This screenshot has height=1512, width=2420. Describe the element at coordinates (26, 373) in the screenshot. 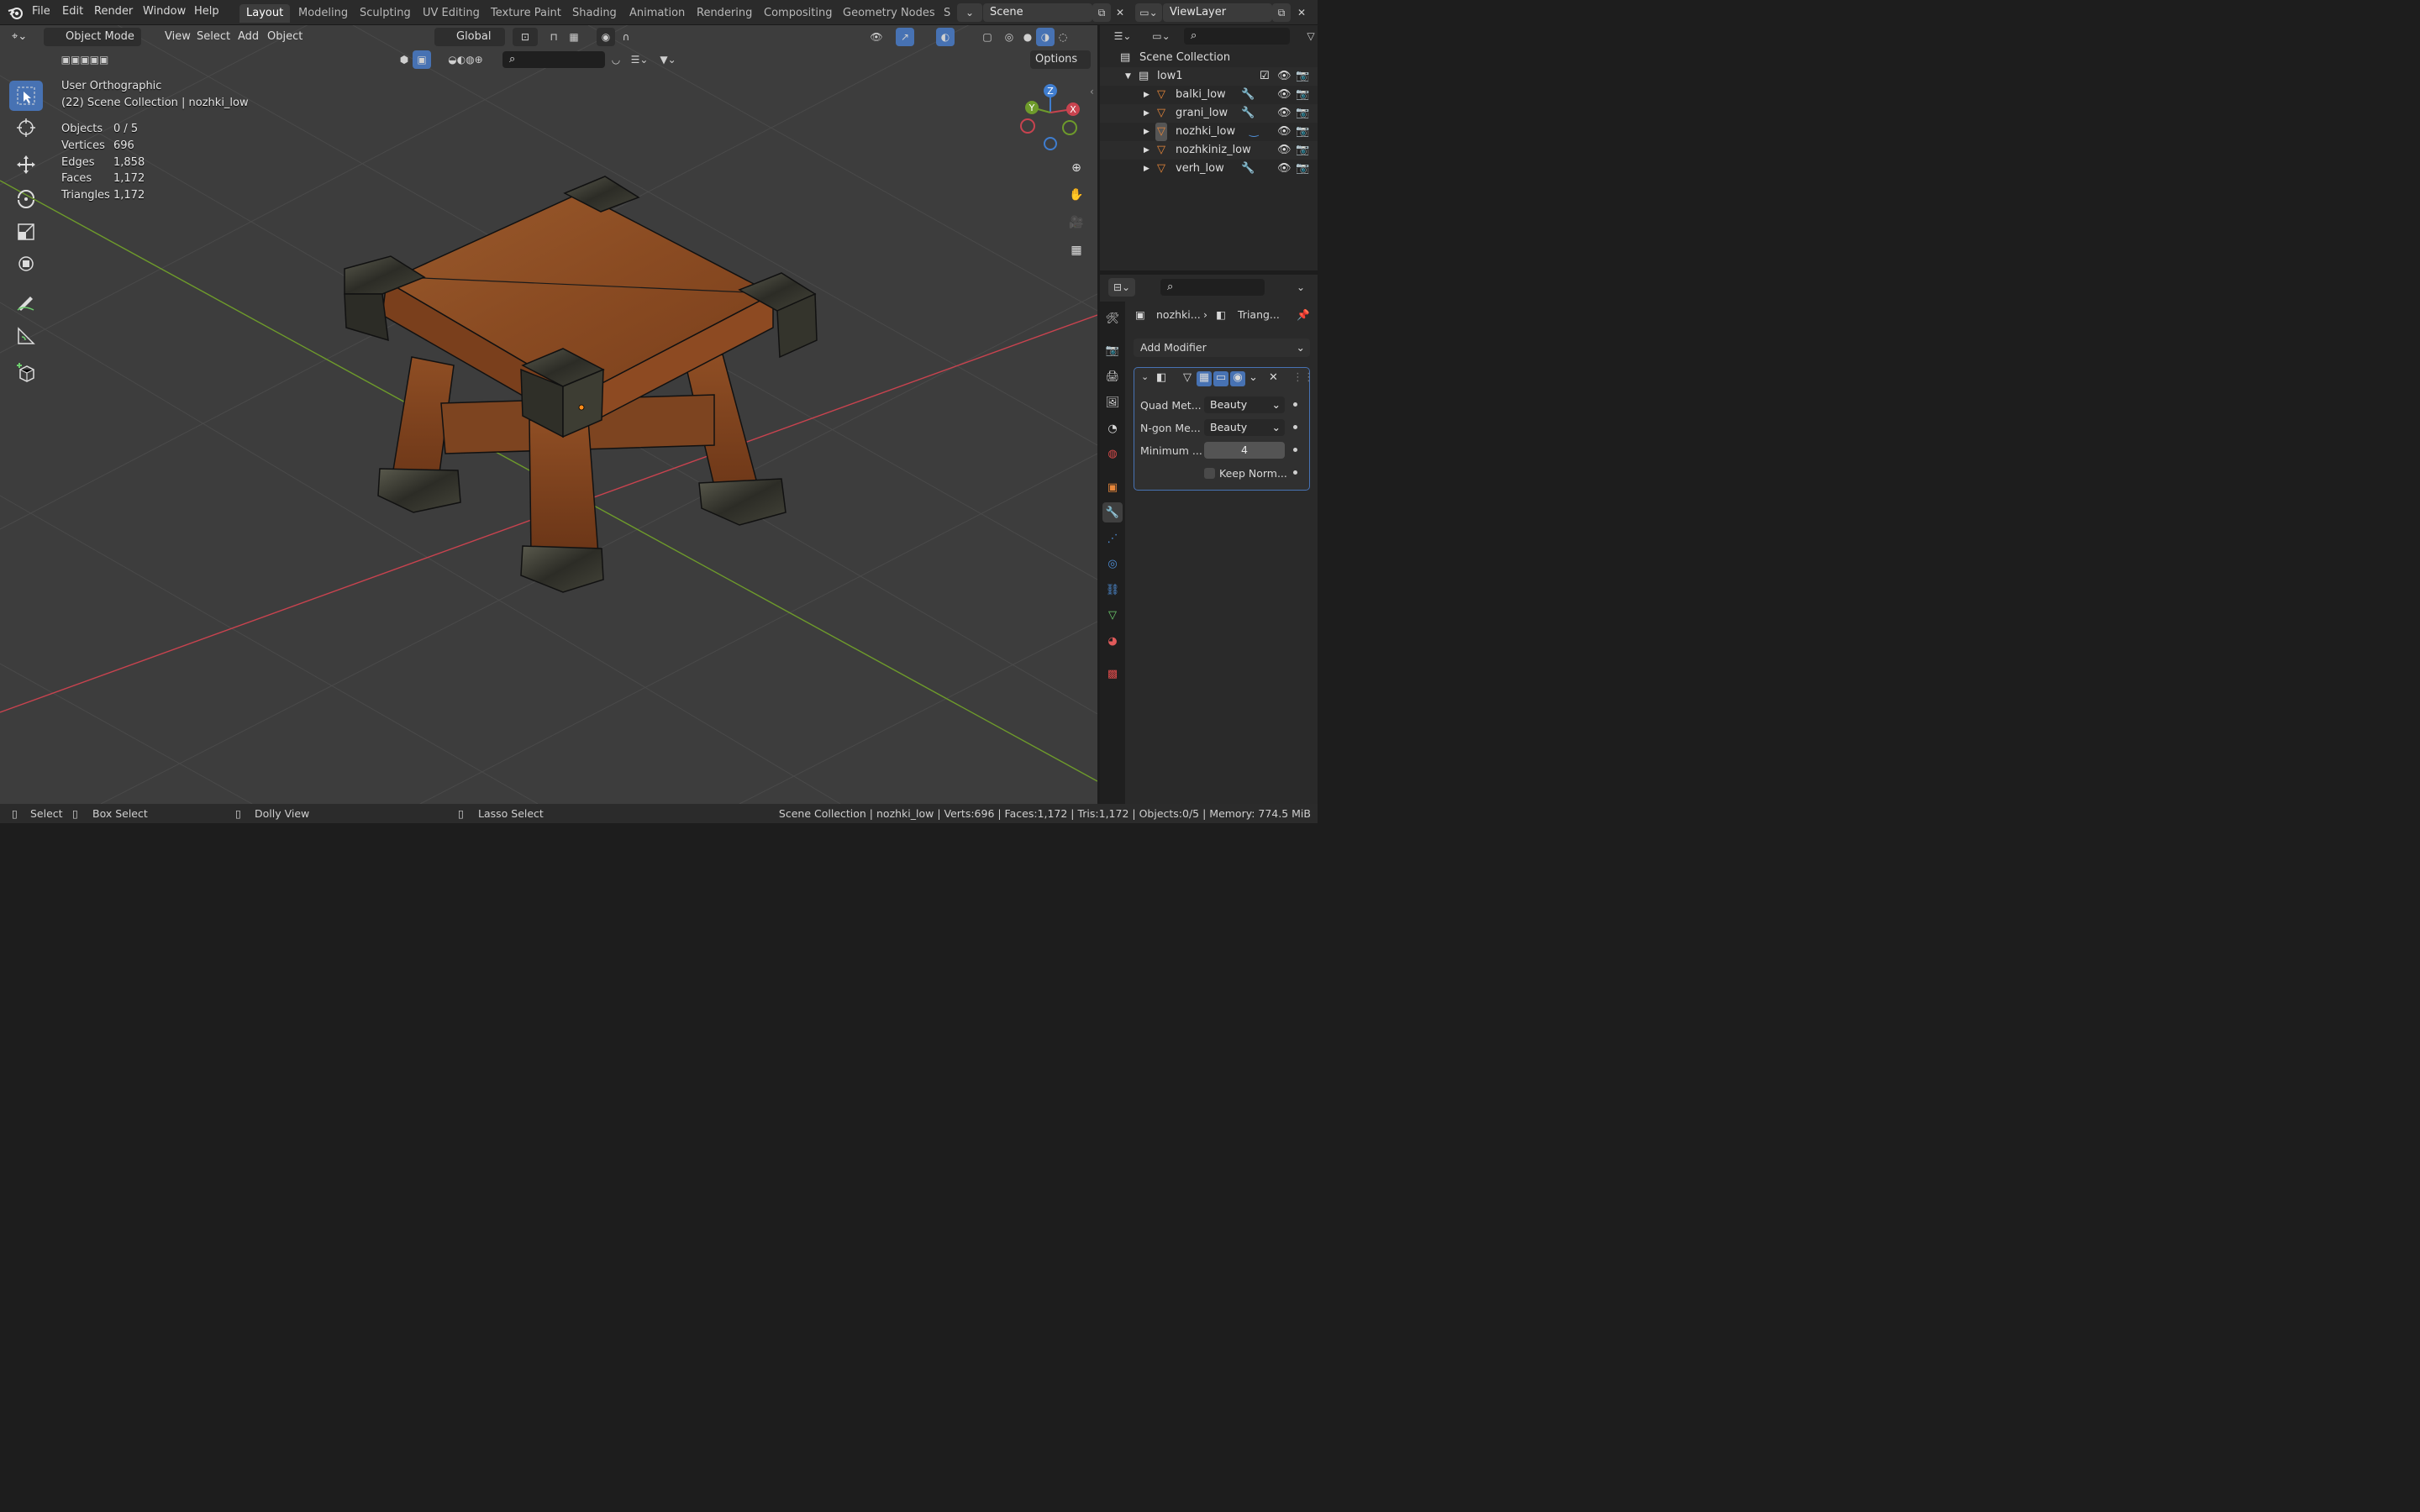

I see `add-cube-tool-icon` at that location.